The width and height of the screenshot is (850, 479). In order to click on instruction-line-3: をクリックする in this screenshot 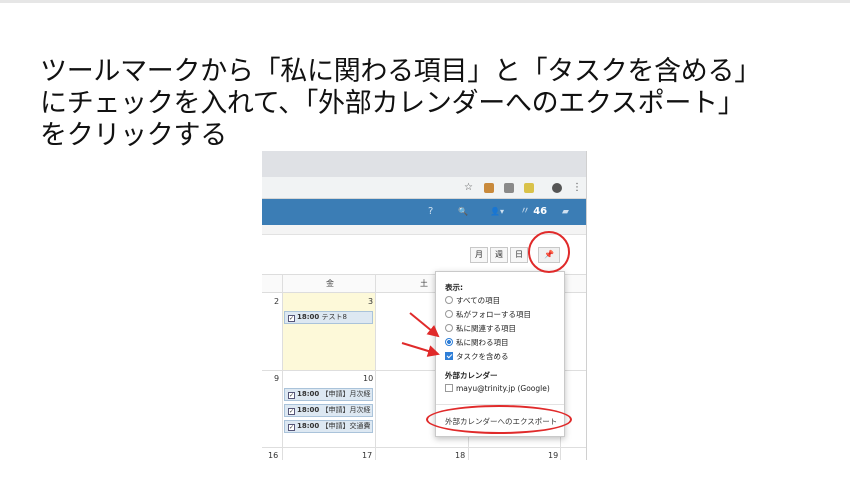, I will do `click(133, 135)`.